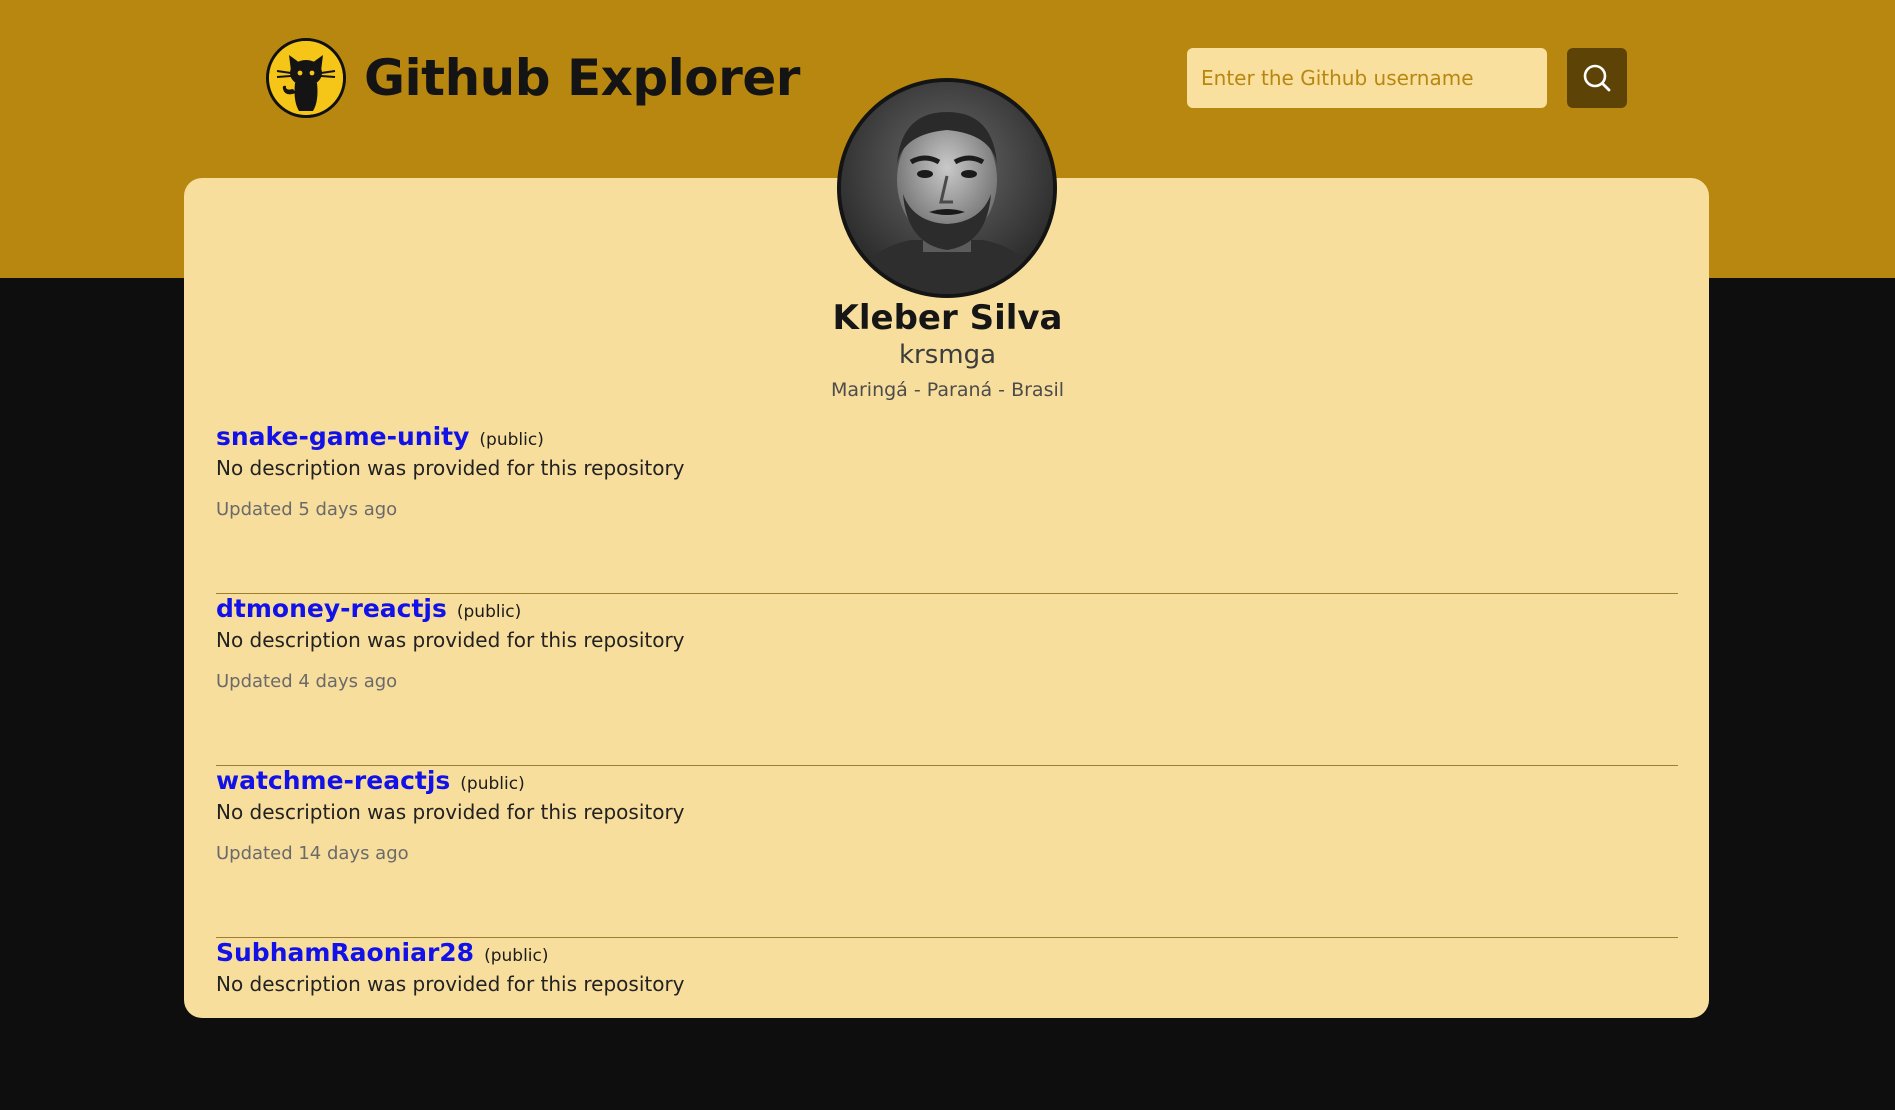  What do you see at coordinates (947, 318) in the screenshot?
I see `profile-name: Kleber Silva` at bounding box center [947, 318].